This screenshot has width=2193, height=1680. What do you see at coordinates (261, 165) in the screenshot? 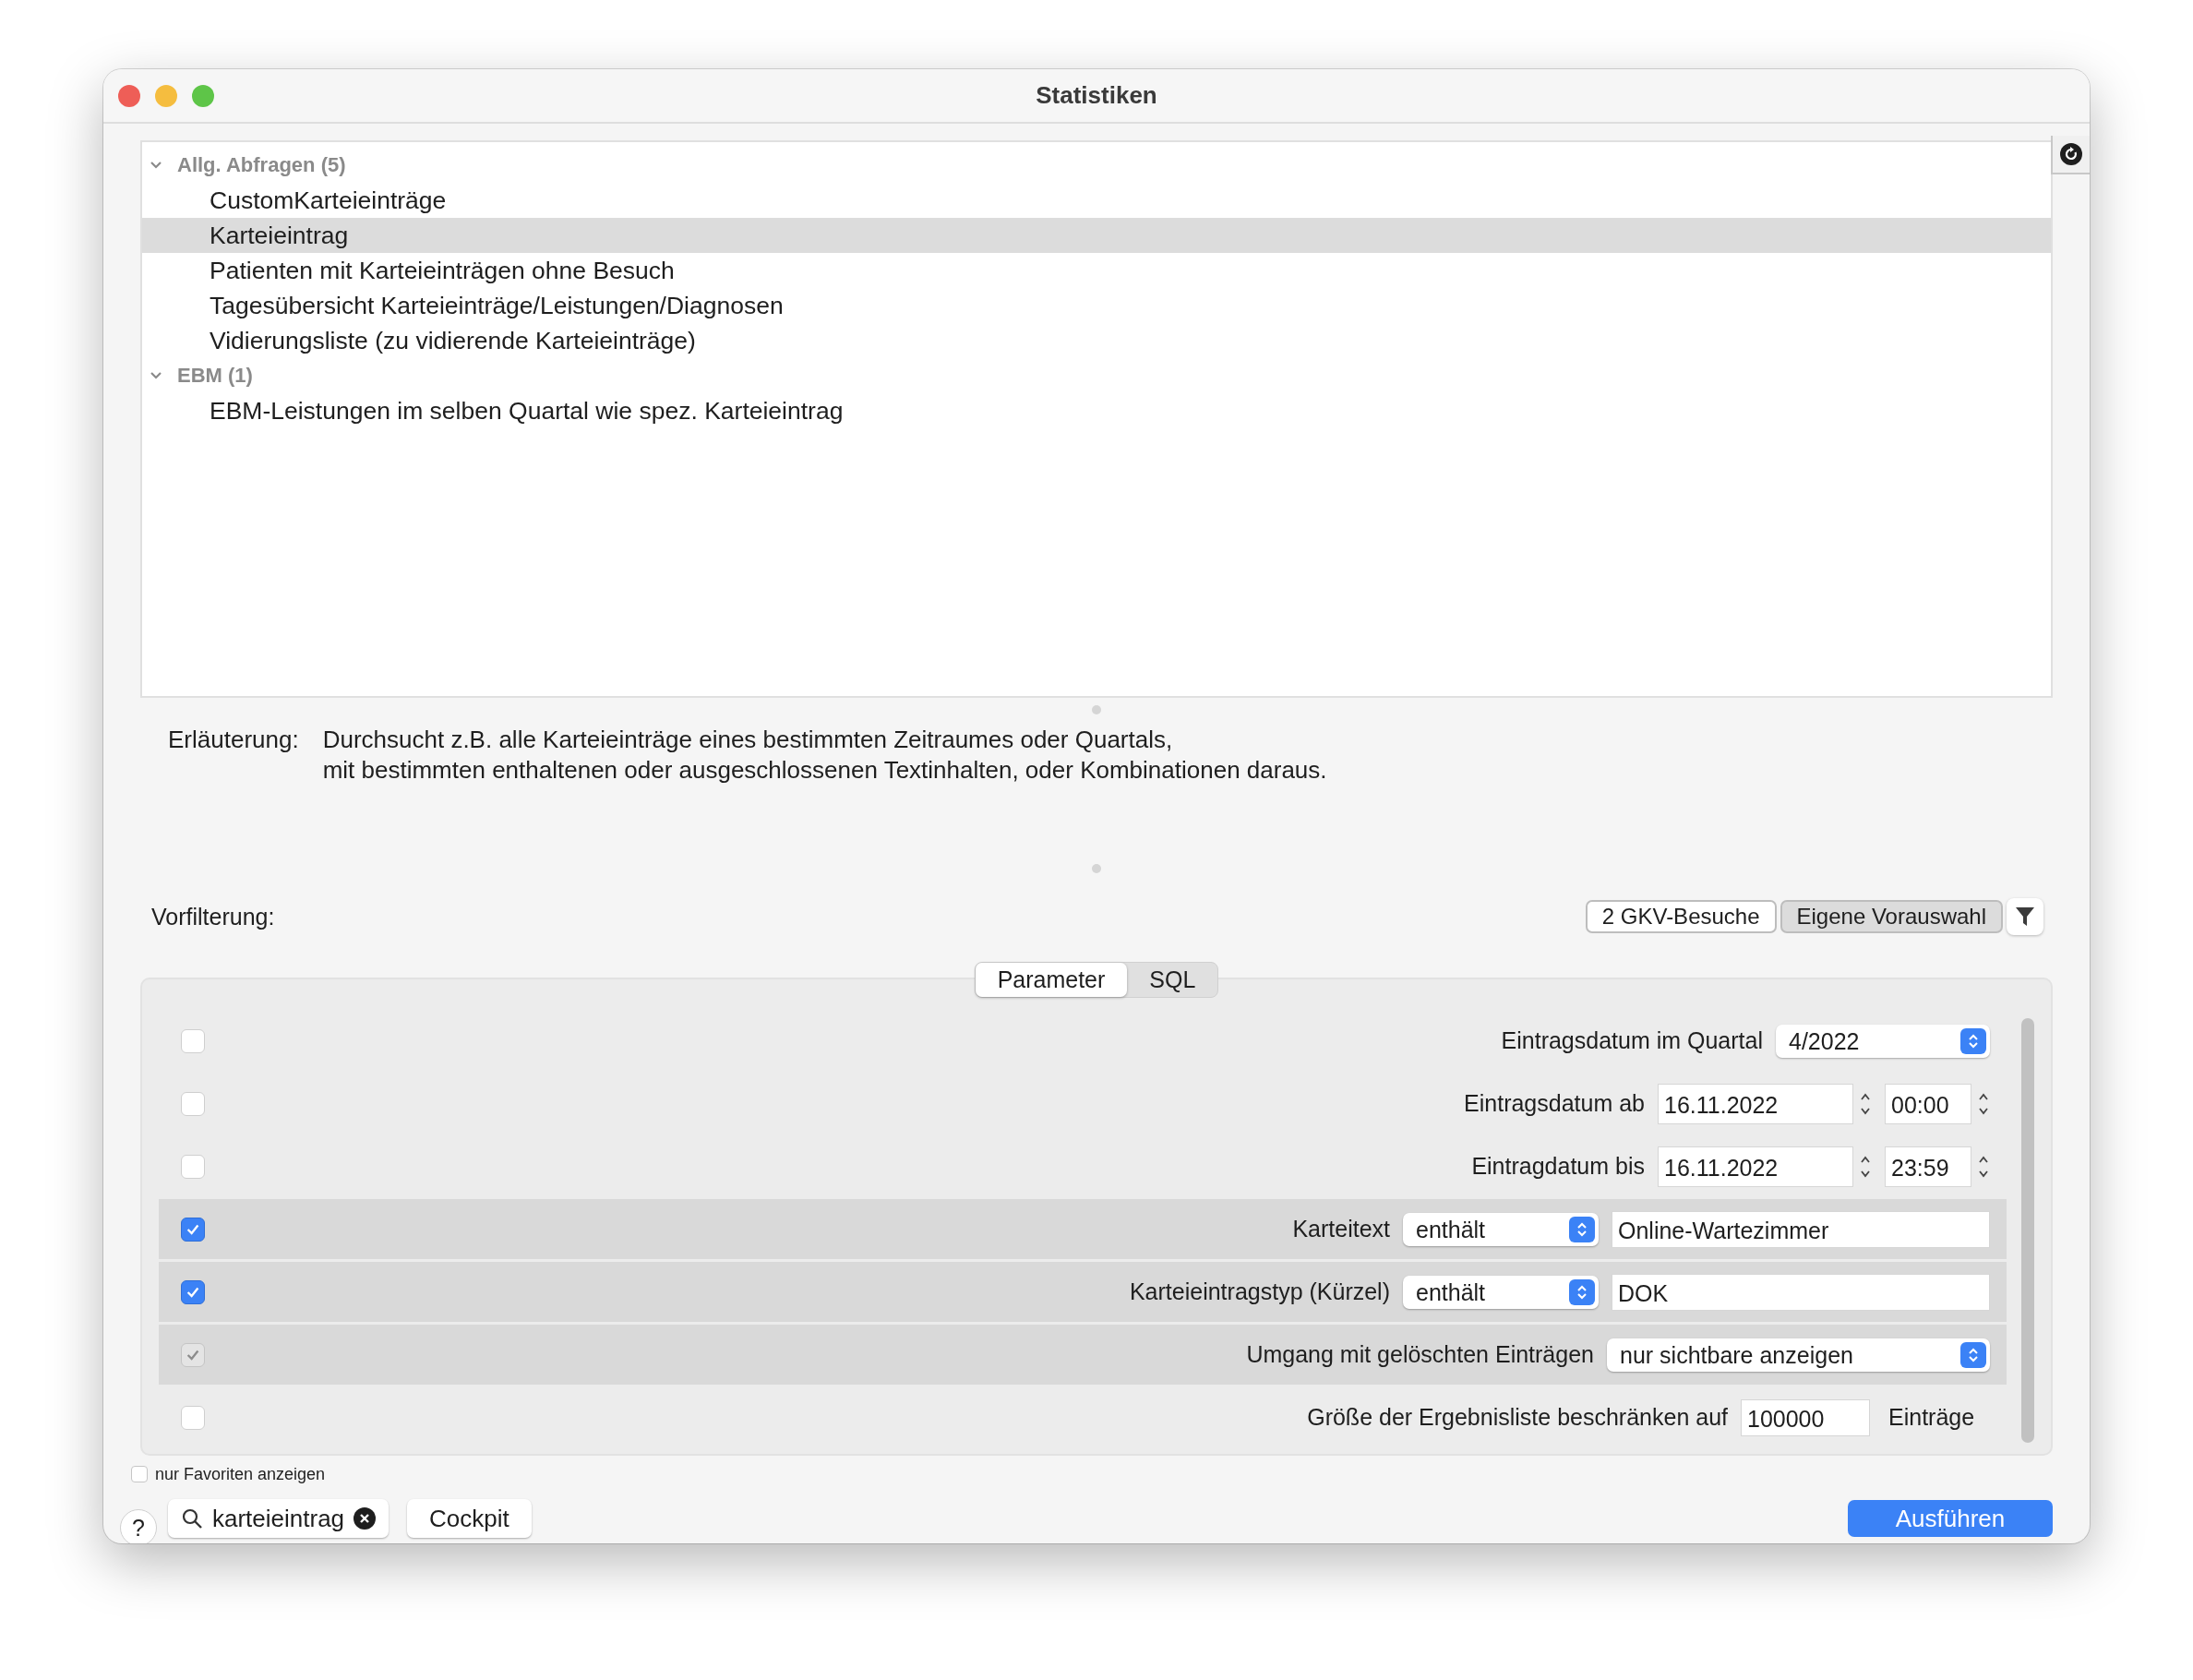
I see `group-label: Allg. Abfragen (5)` at bounding box center [261, 165].